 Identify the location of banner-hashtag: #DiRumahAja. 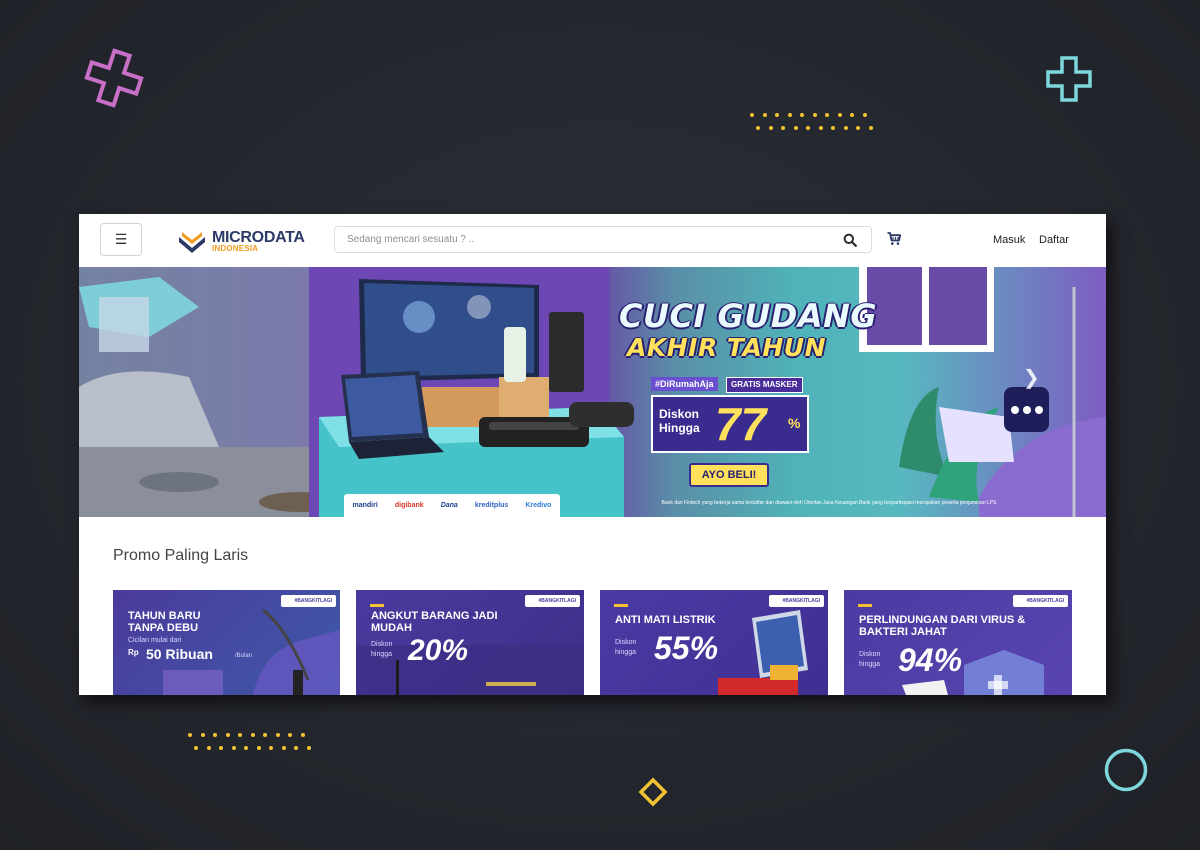
(684, 384).